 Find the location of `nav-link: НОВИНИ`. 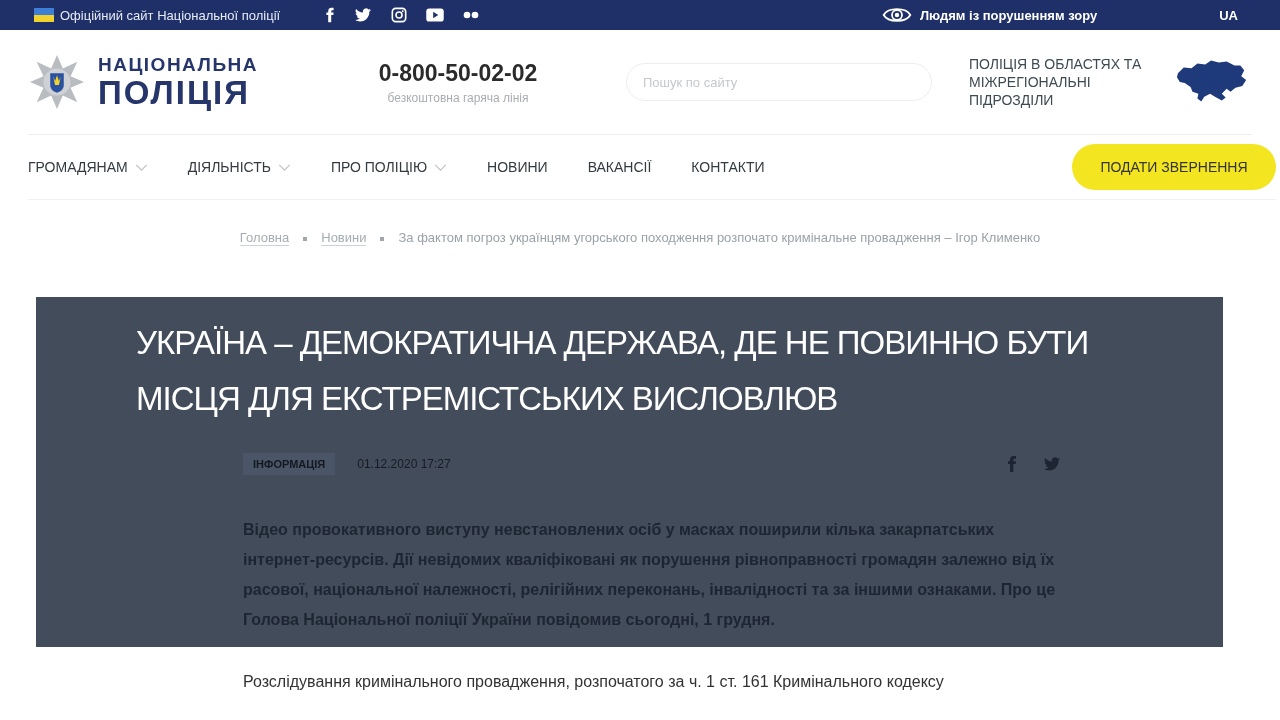

nav-link: НОВИНИ is located at coordinates (517, 167).